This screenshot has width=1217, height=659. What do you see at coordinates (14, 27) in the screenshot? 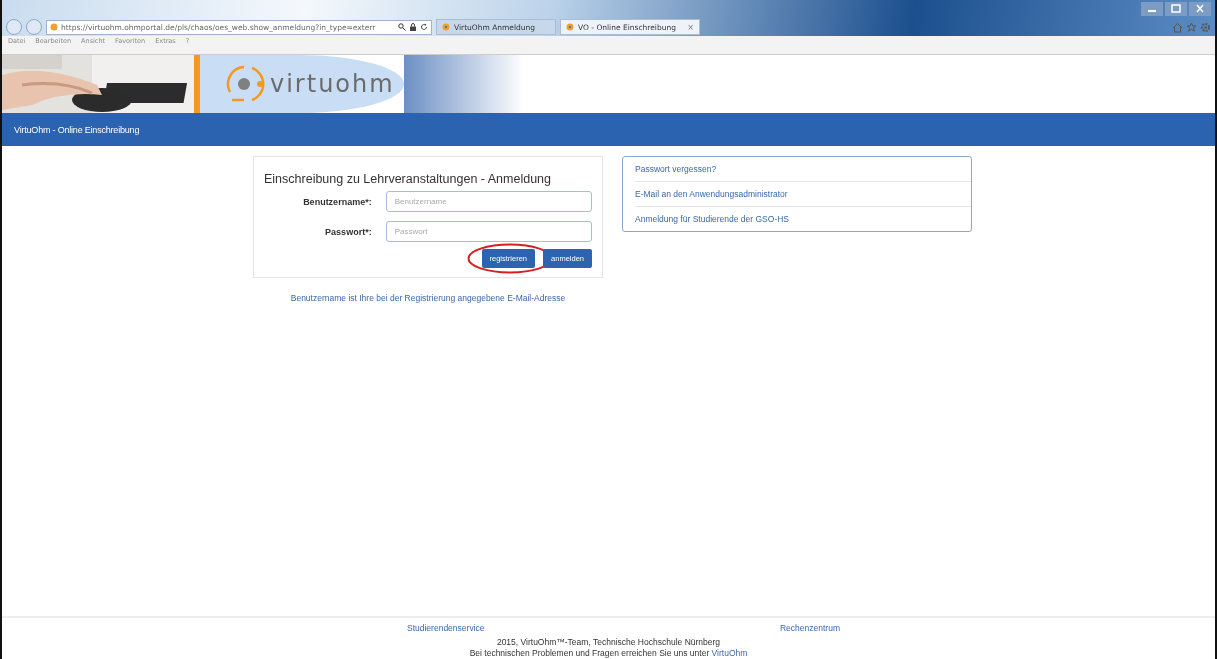
I see `back-button` at bounding box center [14, 27].